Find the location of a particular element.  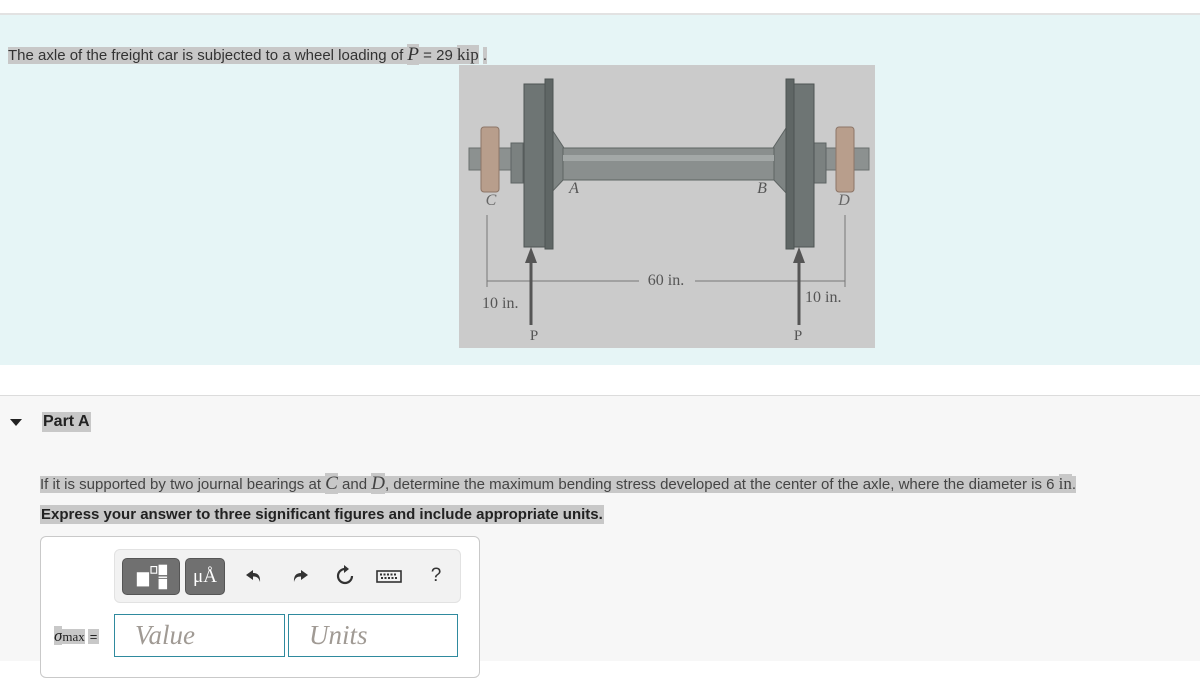

reset-button is located at coordinates (345, 576).